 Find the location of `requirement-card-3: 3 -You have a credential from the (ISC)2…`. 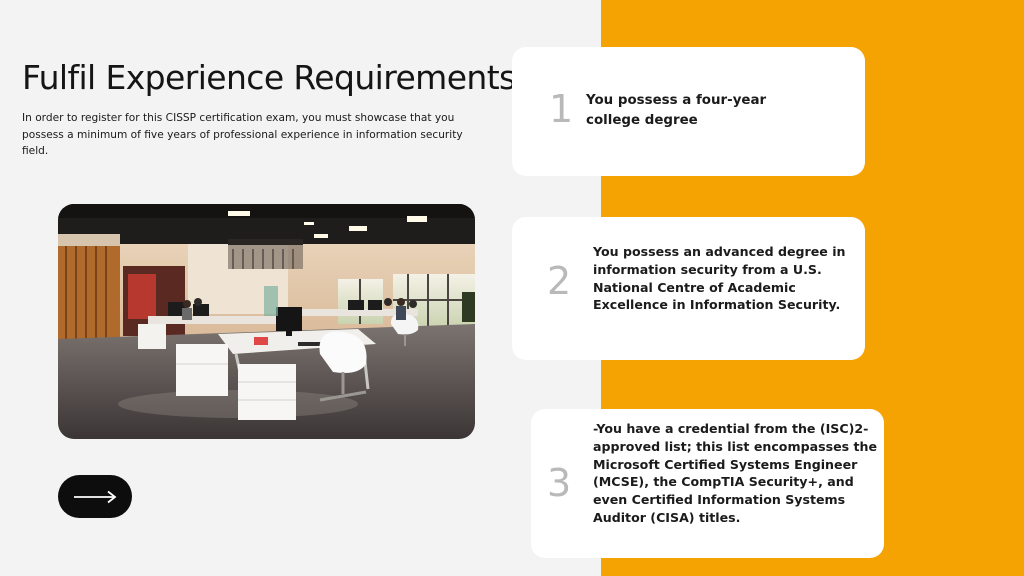

requirement-card-3: 3 -You have a credential from the (ISC)2… is located at coordinates (707, 483).